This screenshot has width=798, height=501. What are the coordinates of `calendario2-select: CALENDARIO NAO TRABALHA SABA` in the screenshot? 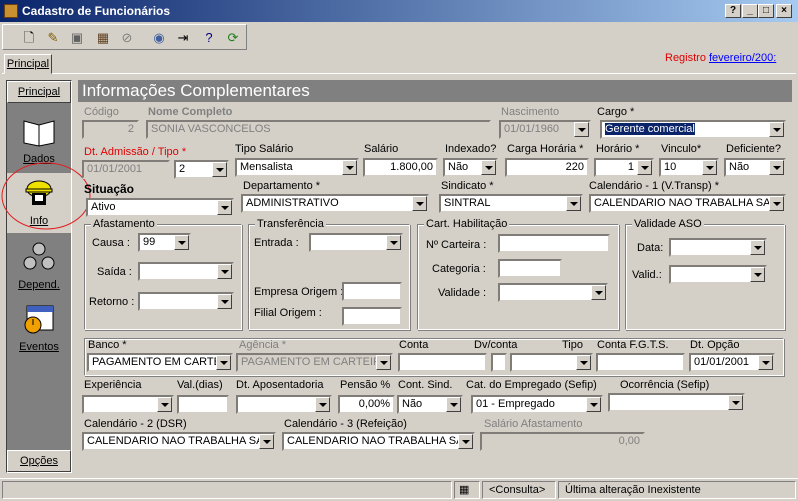 It's located at (179, 441).